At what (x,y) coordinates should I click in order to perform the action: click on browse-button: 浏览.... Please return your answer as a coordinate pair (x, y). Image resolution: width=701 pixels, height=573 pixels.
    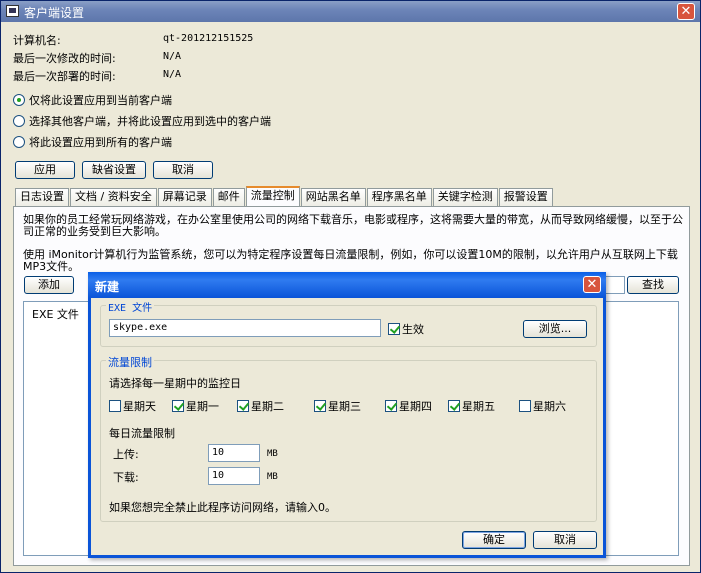
    Looking at the image, I should click on (555, 329).